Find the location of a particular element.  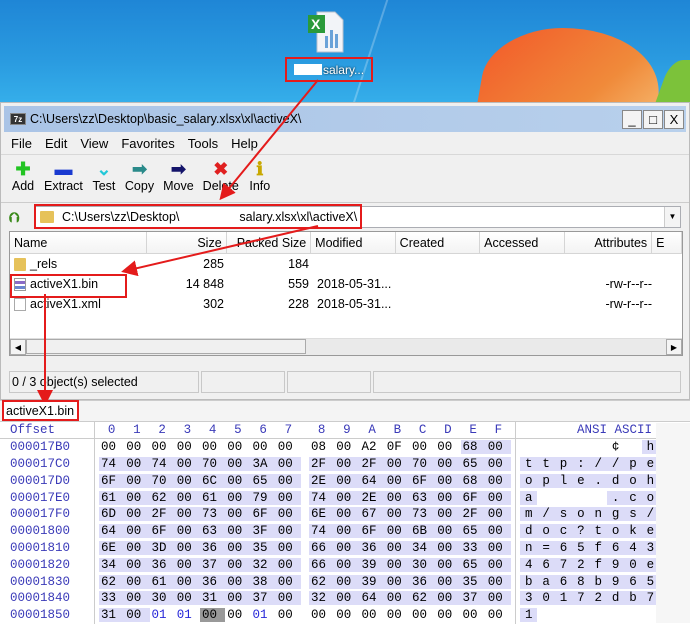

column-modified: Modified is located at coordinates (353, 242).